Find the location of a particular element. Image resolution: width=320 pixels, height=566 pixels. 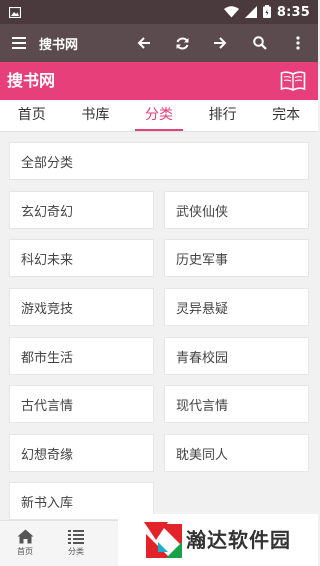

image-notification-icon is located at coordinates (15, 12).